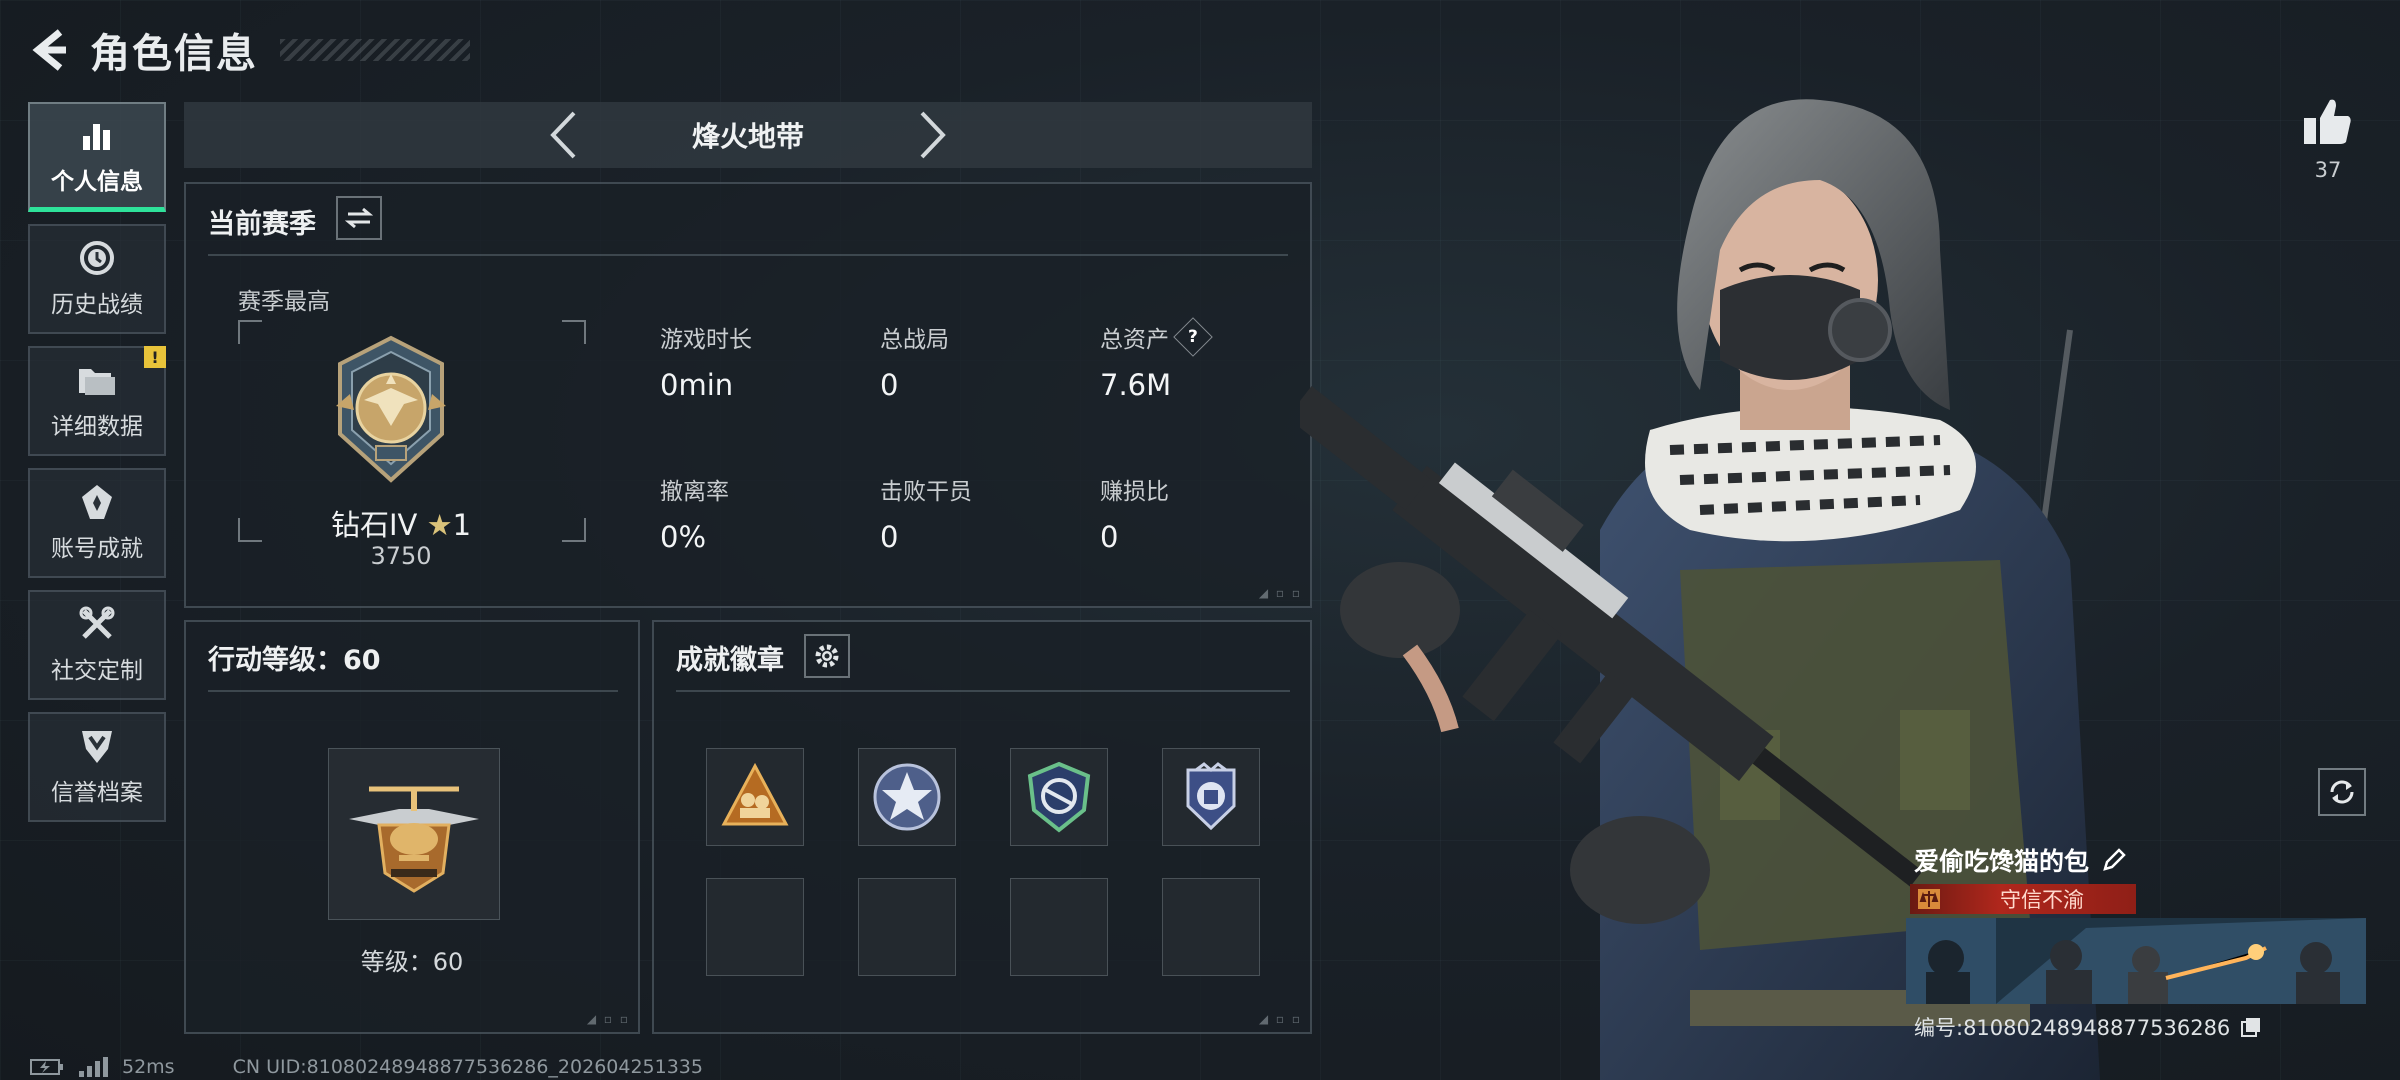 The height and width of the screenshot is (1080, 2400). I want to click on thumbs-up-icon, so click(2328, 122).